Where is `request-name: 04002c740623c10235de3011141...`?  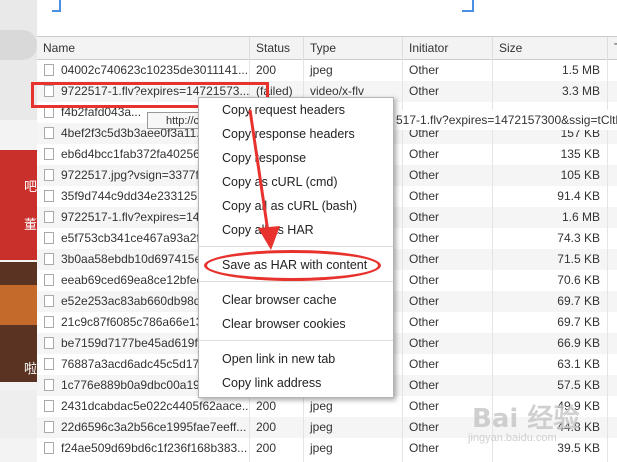 request-name: 04002c740623c10235de3011141... is located at coordinates (143, 70).